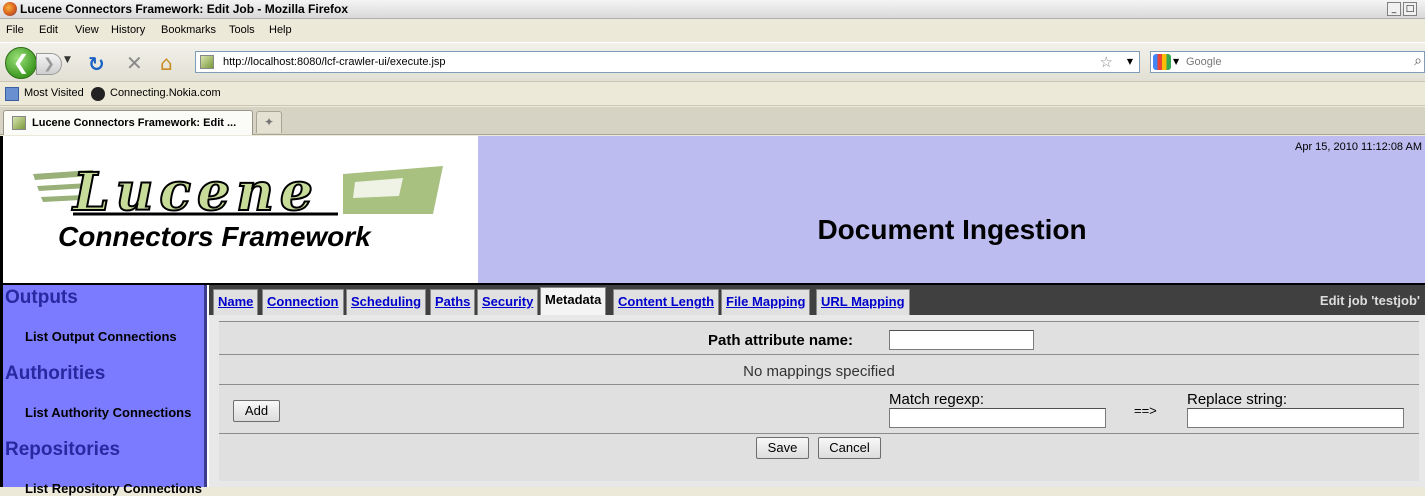 This screenshot has width=1425, height=496. I want to click on info-icon, so click(98, 94).